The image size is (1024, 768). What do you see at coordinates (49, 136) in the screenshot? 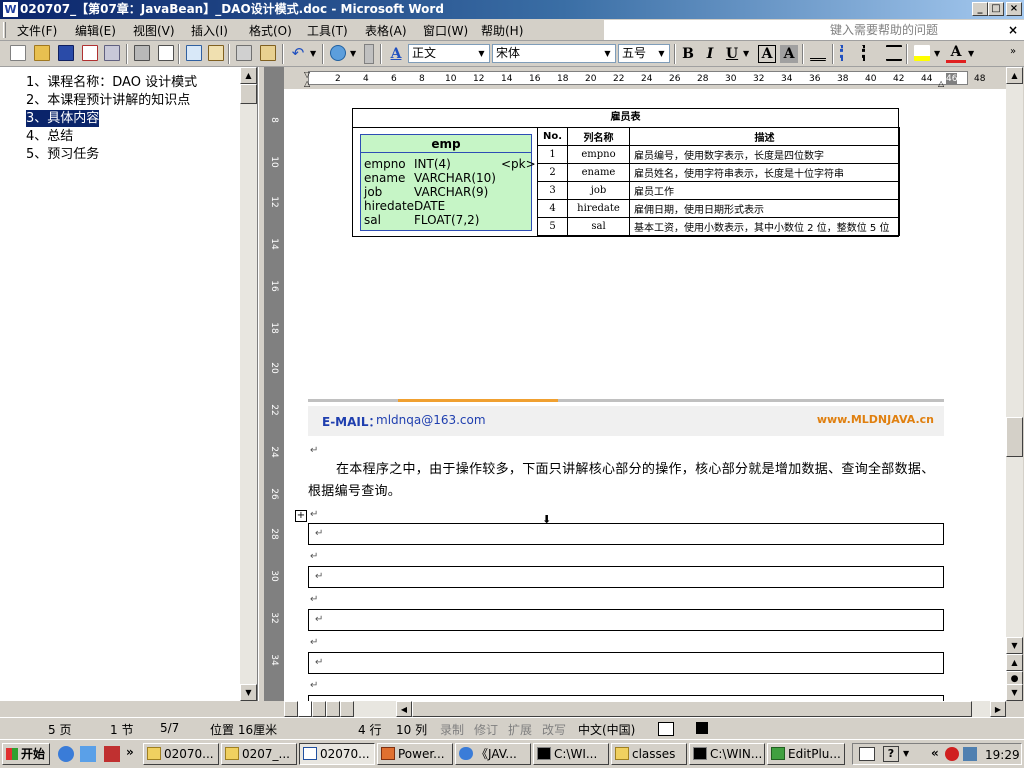
I see `docmap-item-summary: 4、总结` at bounding box center [49, 136].